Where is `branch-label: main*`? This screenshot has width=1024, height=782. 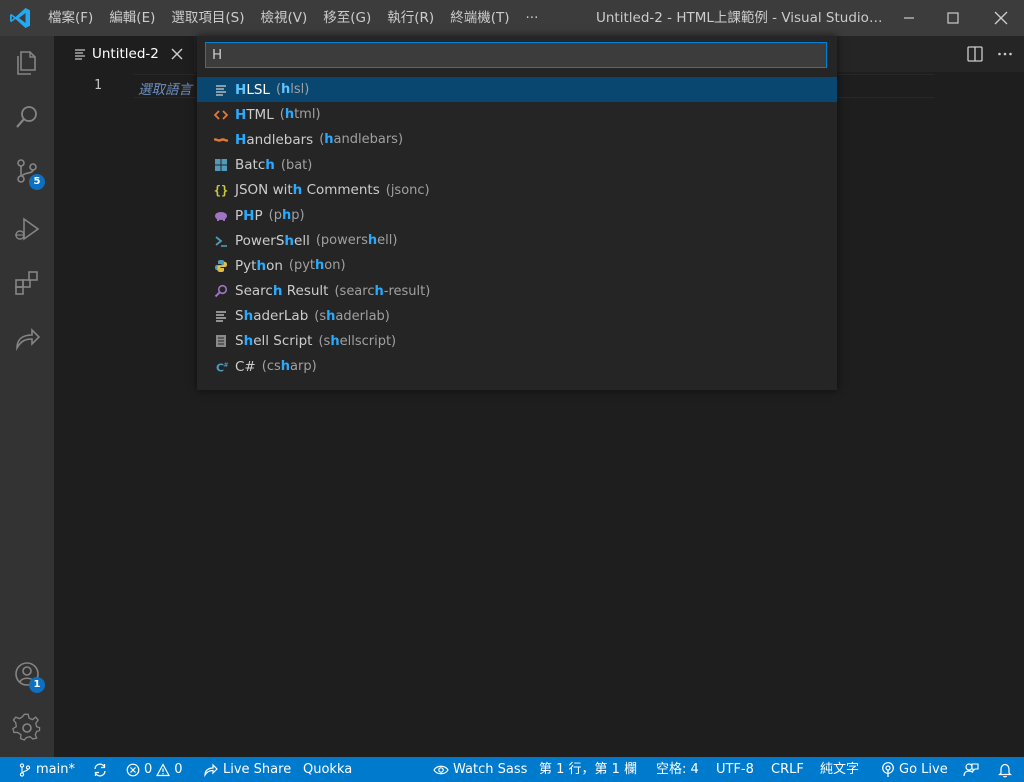
branch-label: main* is located at coordinates (55, 769).